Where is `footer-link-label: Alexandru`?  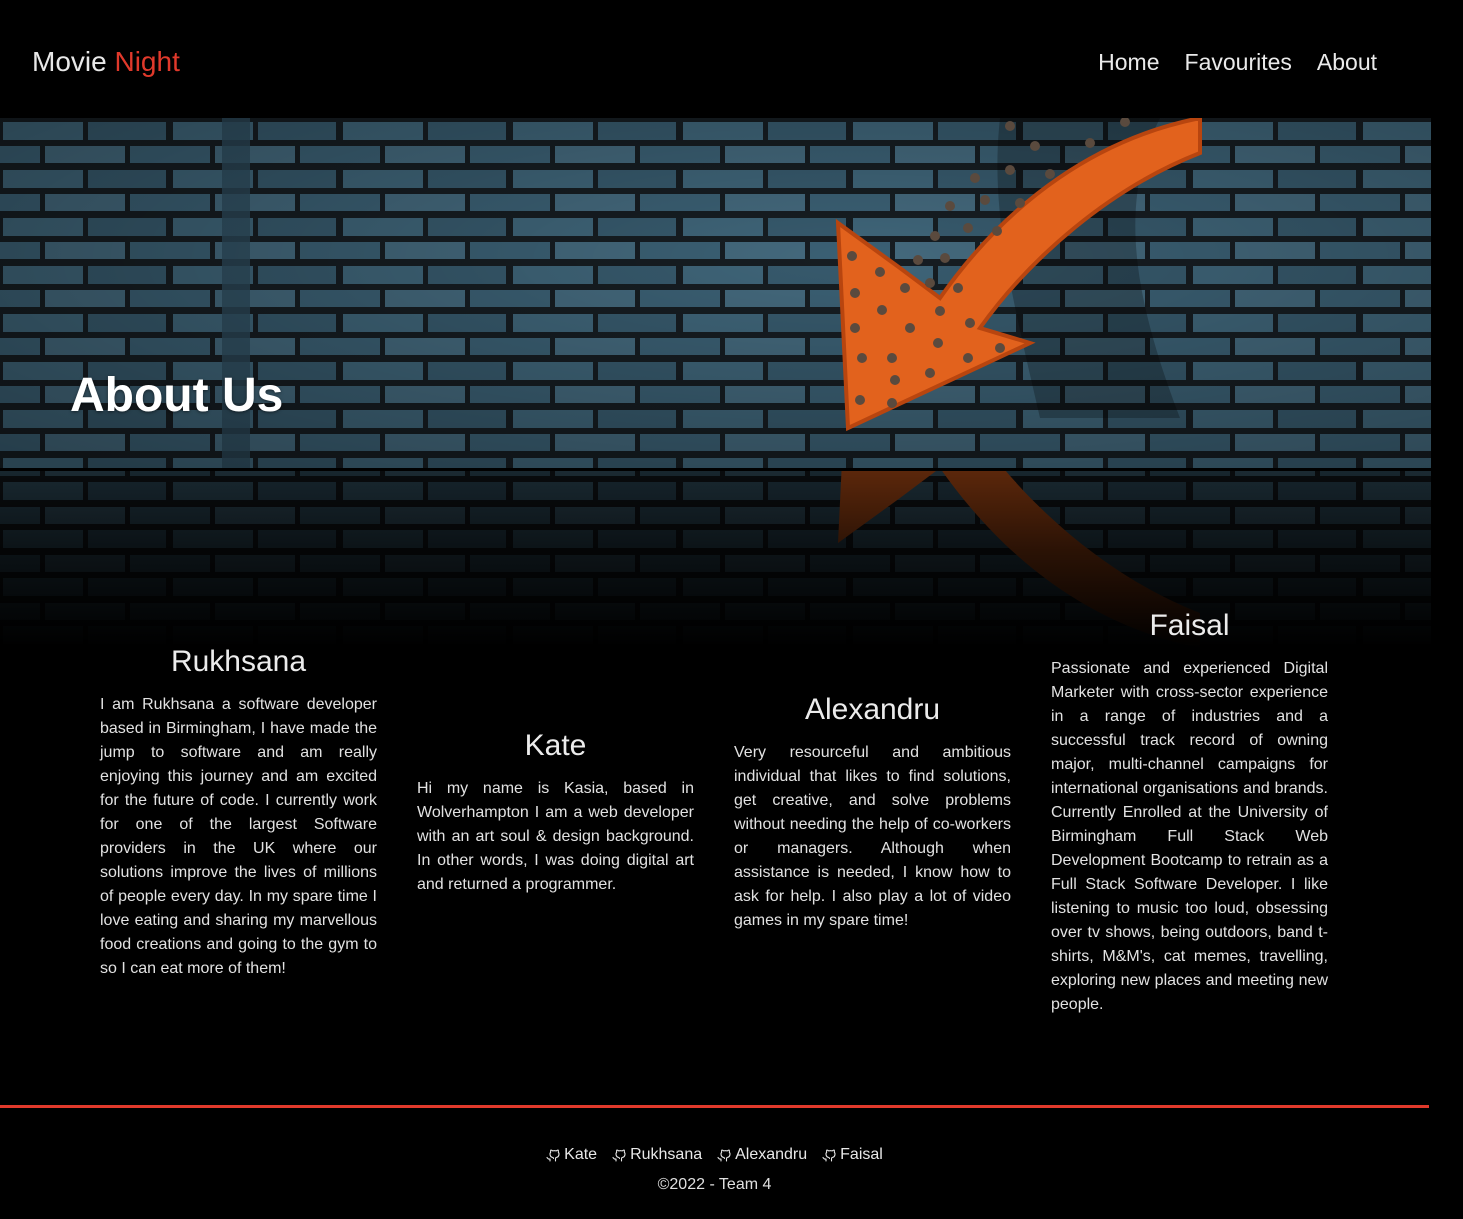
footer-link-label: Alexandru is located at coordinates (771, 1154).